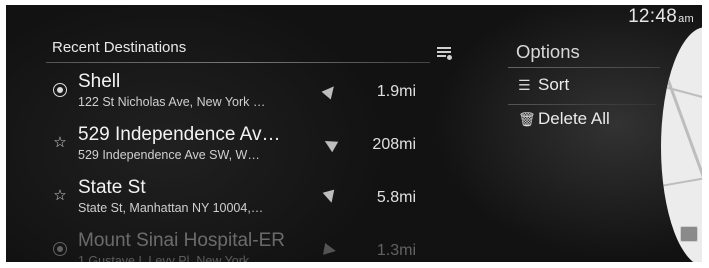 Image resolution: width=709 pixels, height=268 pixels. What do you see at coordinates (330, 144) in the screenshot?
I see `arrow-west-icon` at bounding box center [330, 144].